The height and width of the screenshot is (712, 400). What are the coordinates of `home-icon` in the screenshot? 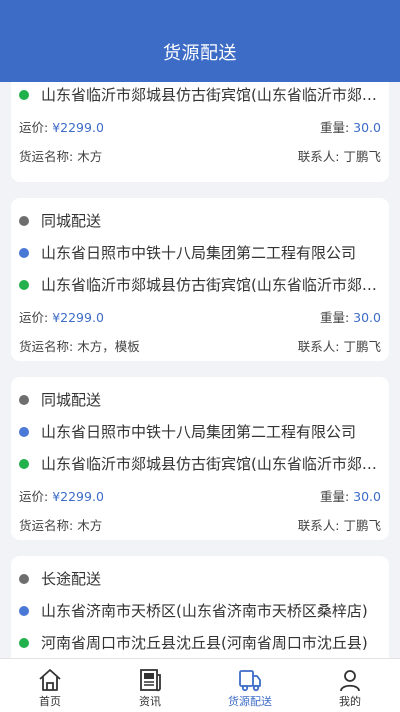 It's located at (50, 680).